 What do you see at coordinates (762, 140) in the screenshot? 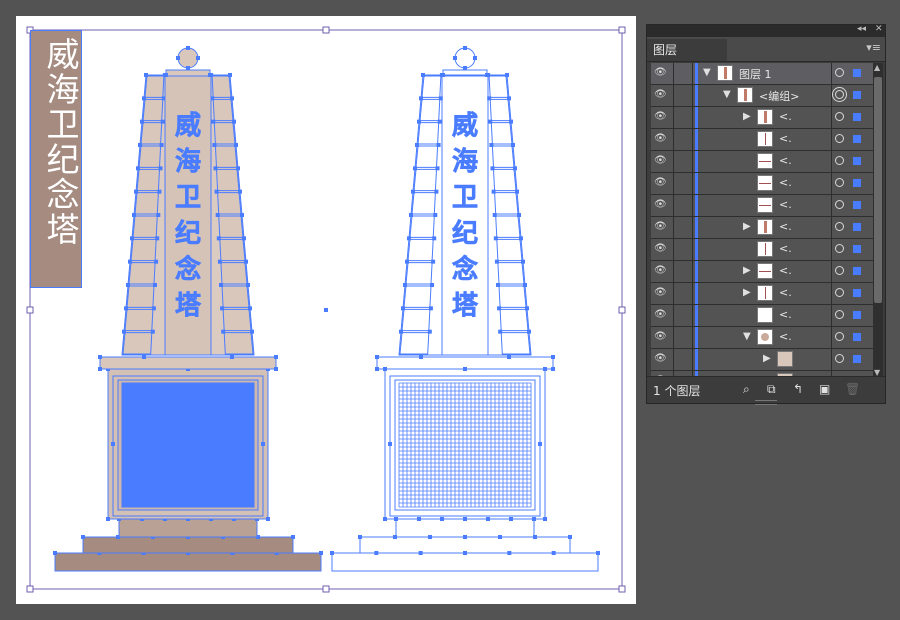
I see `layer-row: 👁 <.` at bounding box center [762, 140].